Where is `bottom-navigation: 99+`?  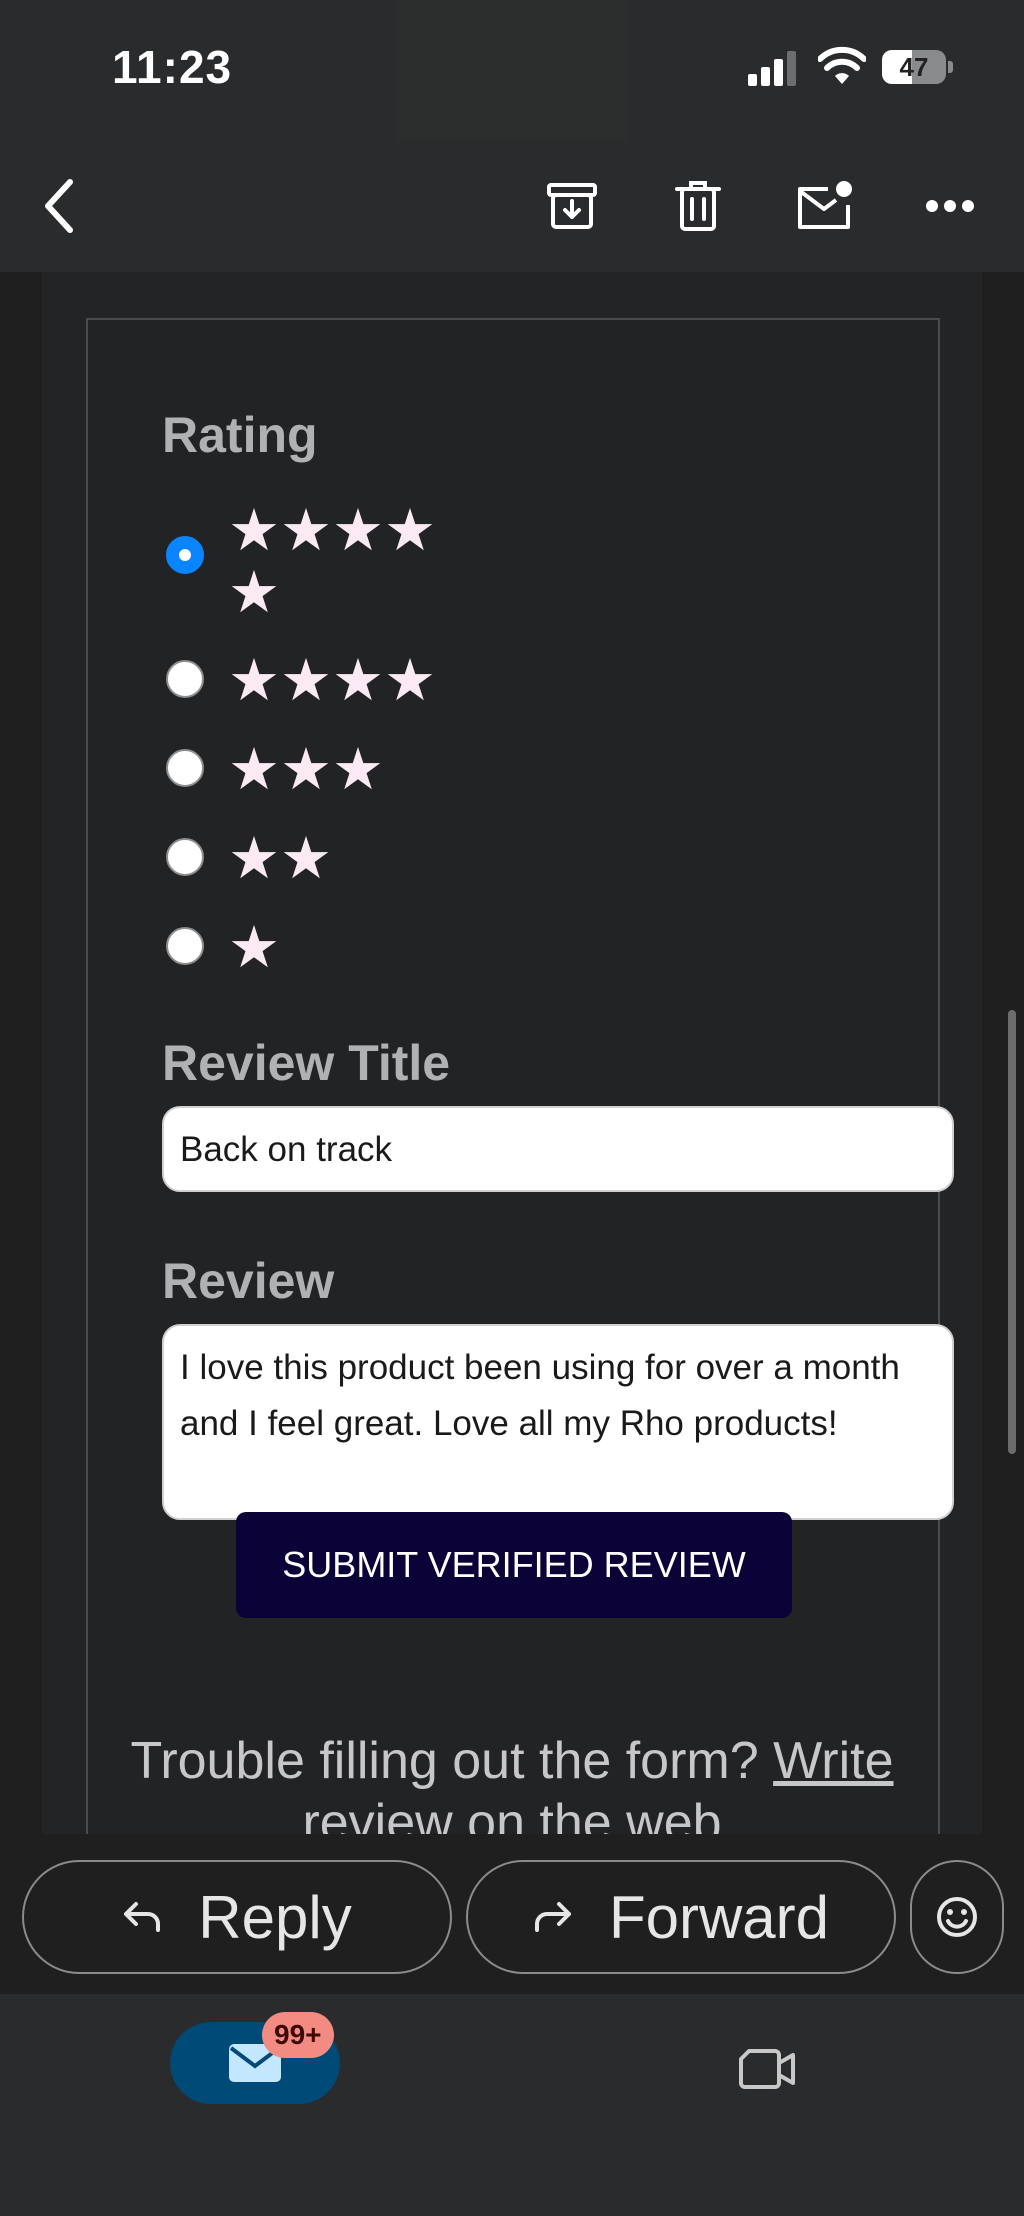 bottom-navigation: 99+ is located at coordinates (512, 2105).